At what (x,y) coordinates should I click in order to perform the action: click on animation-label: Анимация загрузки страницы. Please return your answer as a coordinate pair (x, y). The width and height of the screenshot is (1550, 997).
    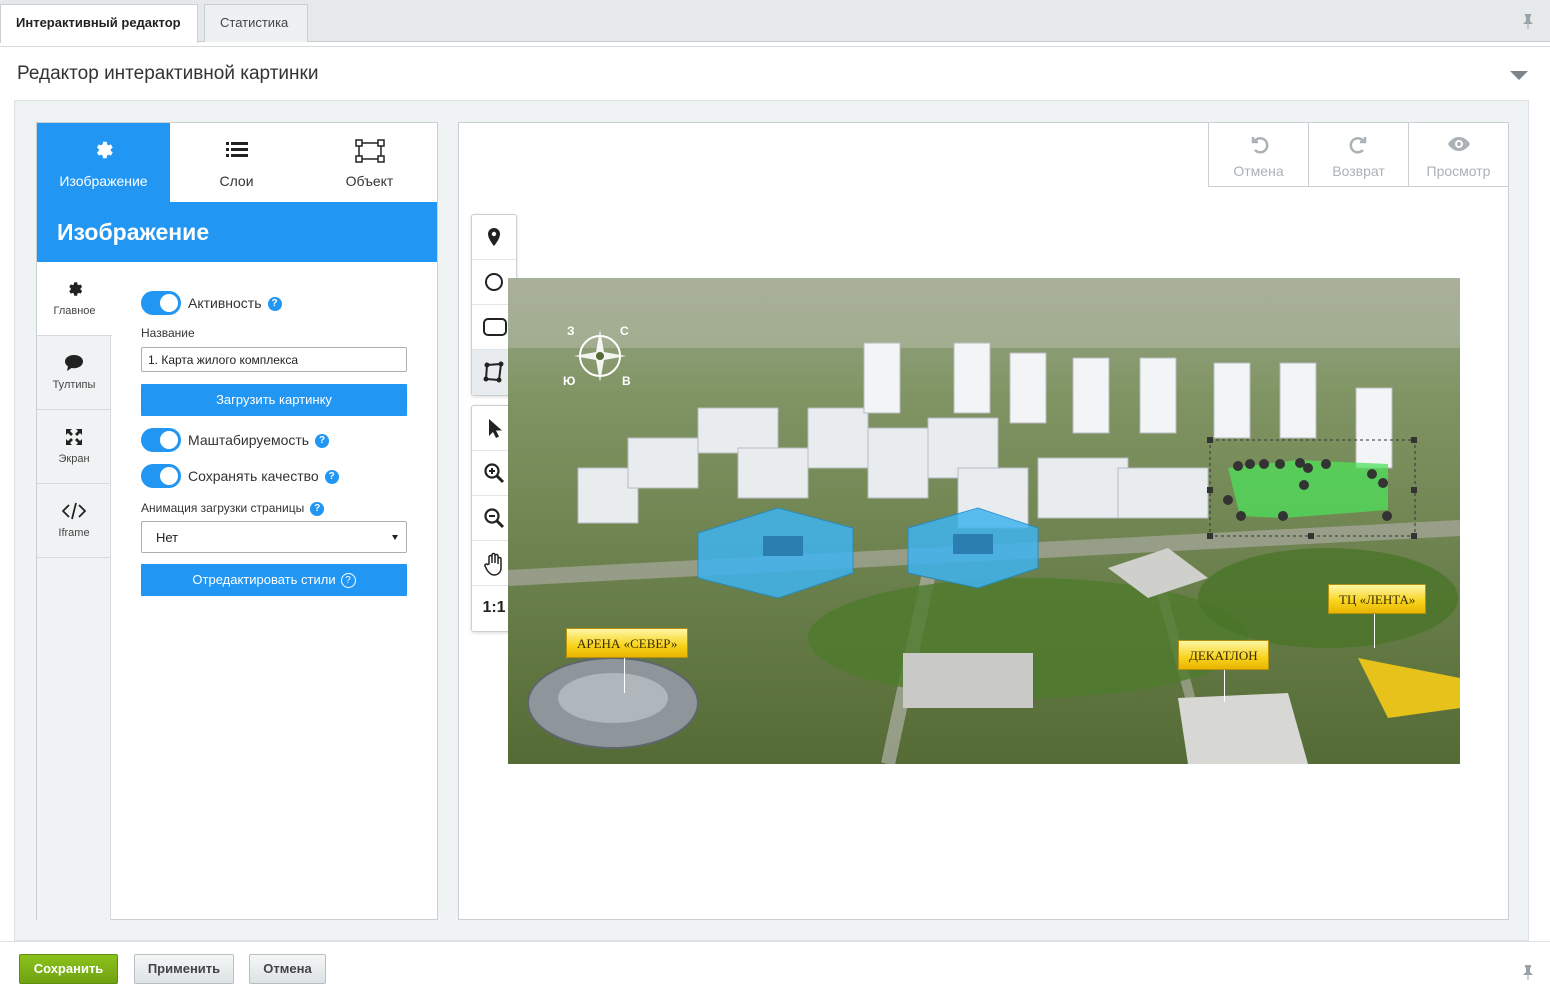
    Looking at the image, I should click on (223, 508).